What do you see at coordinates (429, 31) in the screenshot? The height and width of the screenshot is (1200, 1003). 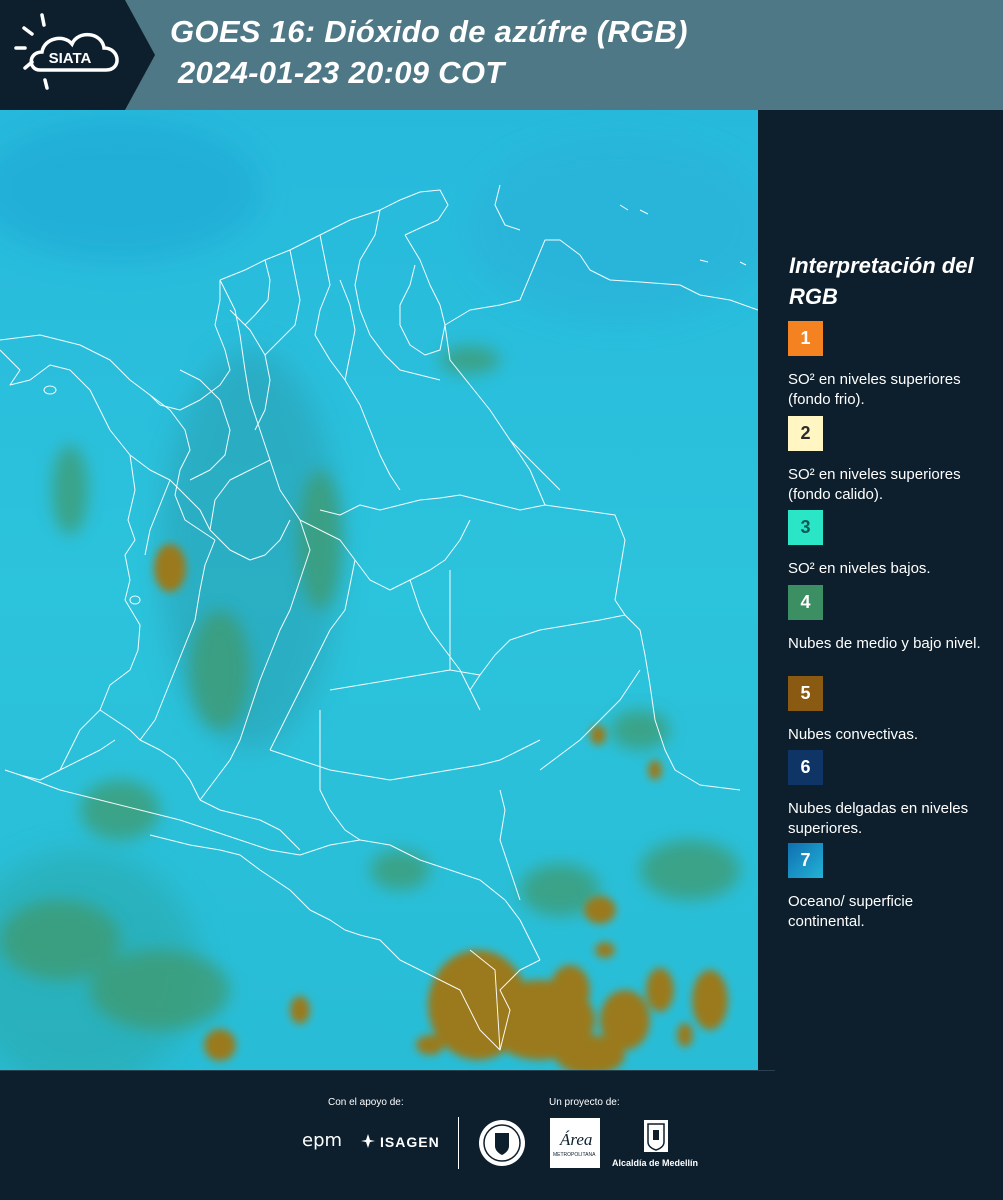 I see `page-title: GOES 16: Dióxido de azúfre (RGB)` at bounding box center [429, 31].